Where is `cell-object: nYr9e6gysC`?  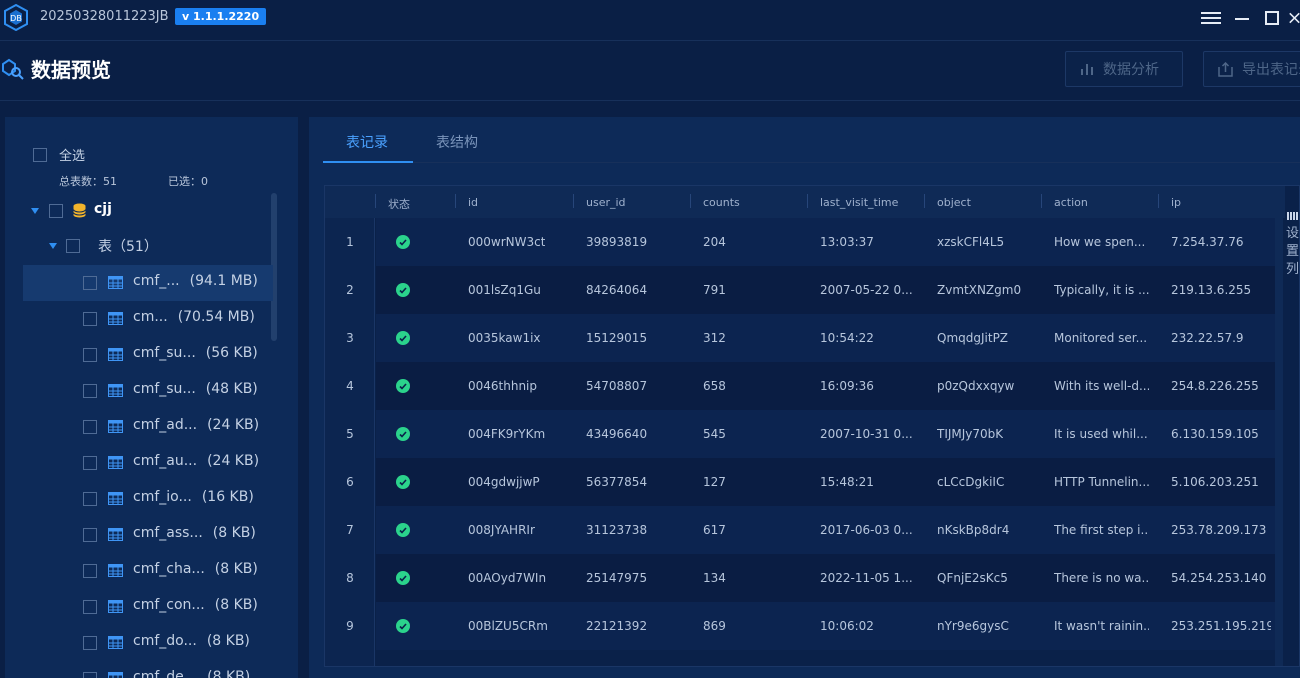 cell-object: nYr9e6gysC is located at coordinates (973, 626).